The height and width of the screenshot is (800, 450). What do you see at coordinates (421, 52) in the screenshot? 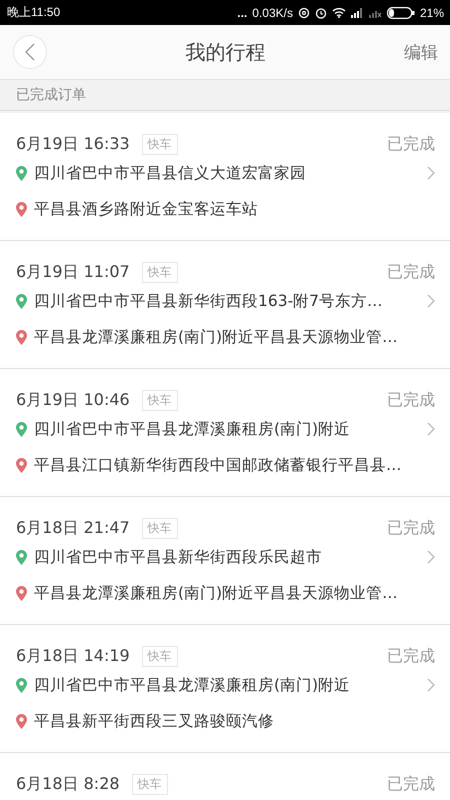
I see `edit-button: 编辑` at bounding box center [421, 52].